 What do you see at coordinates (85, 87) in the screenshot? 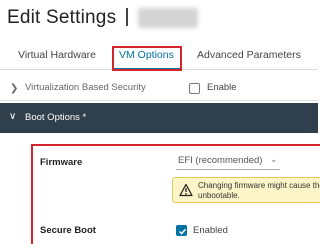
I see `vbs-label: Virtualization Based Security` at bounding box center [85, 87].